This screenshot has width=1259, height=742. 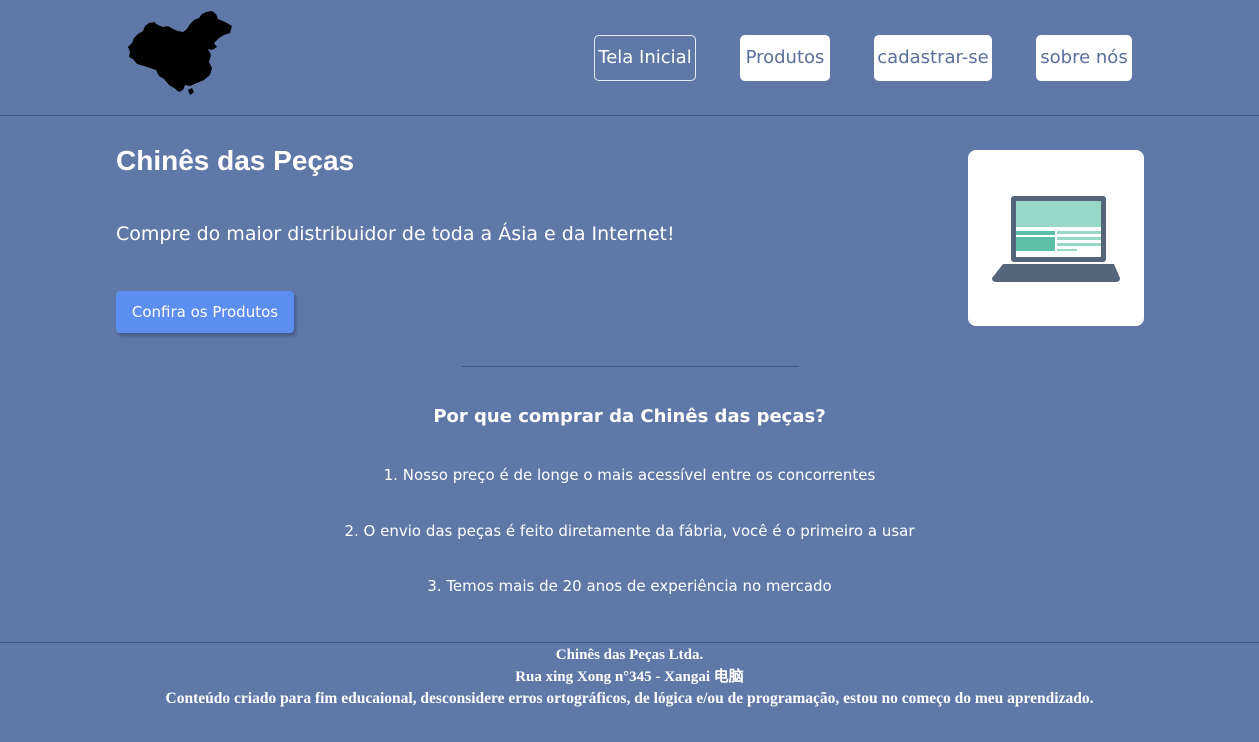 I want to click on footer-address: Rua xing Xong n°345 - Xangai 电脑, so click(x=629, y=677).